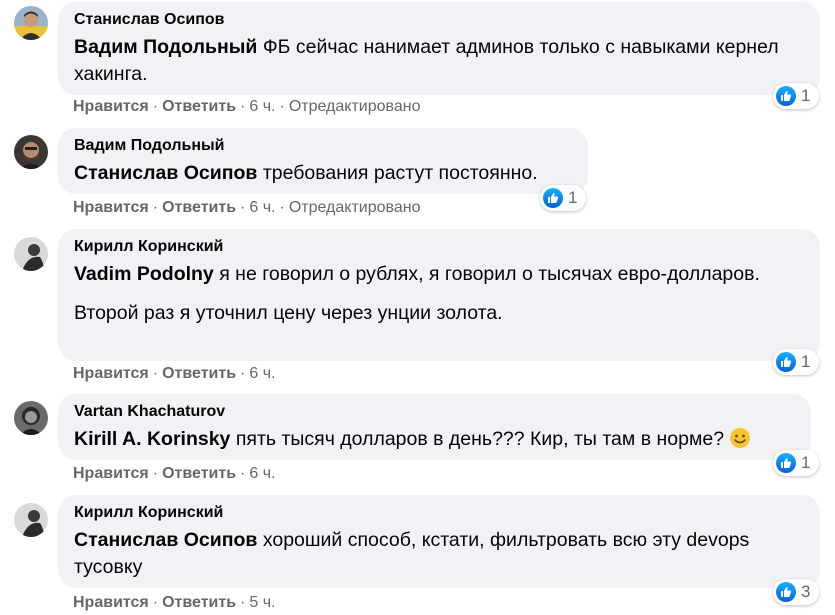 This screenshot has width=835, height=615. Describe the element at coordinates (740, 442) in the screenshot. I see `smiling-face-emoji` at that location.